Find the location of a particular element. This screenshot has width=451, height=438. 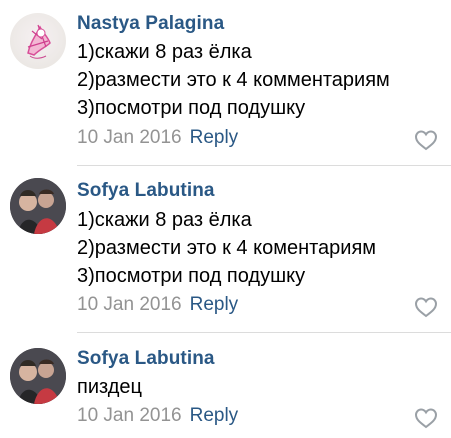

pink-sketch-avatar-icon is located at coordinates (39, 41).